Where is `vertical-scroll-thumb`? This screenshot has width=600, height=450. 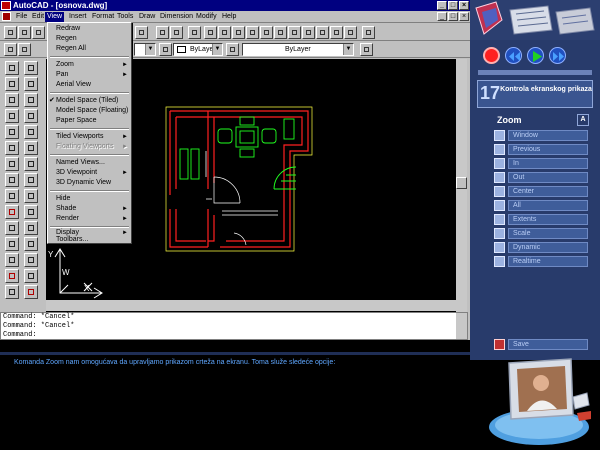
vertical-scroll-thumb is located at coordinates (461, 183).